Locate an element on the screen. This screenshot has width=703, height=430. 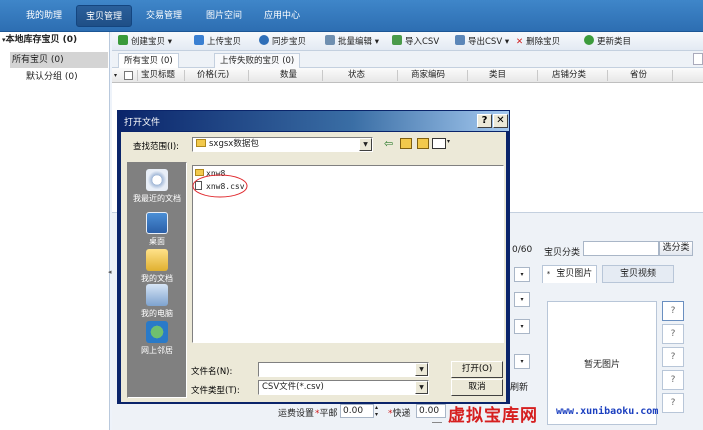
place-desktop: 桌面 is located at coordinates (157, 229).